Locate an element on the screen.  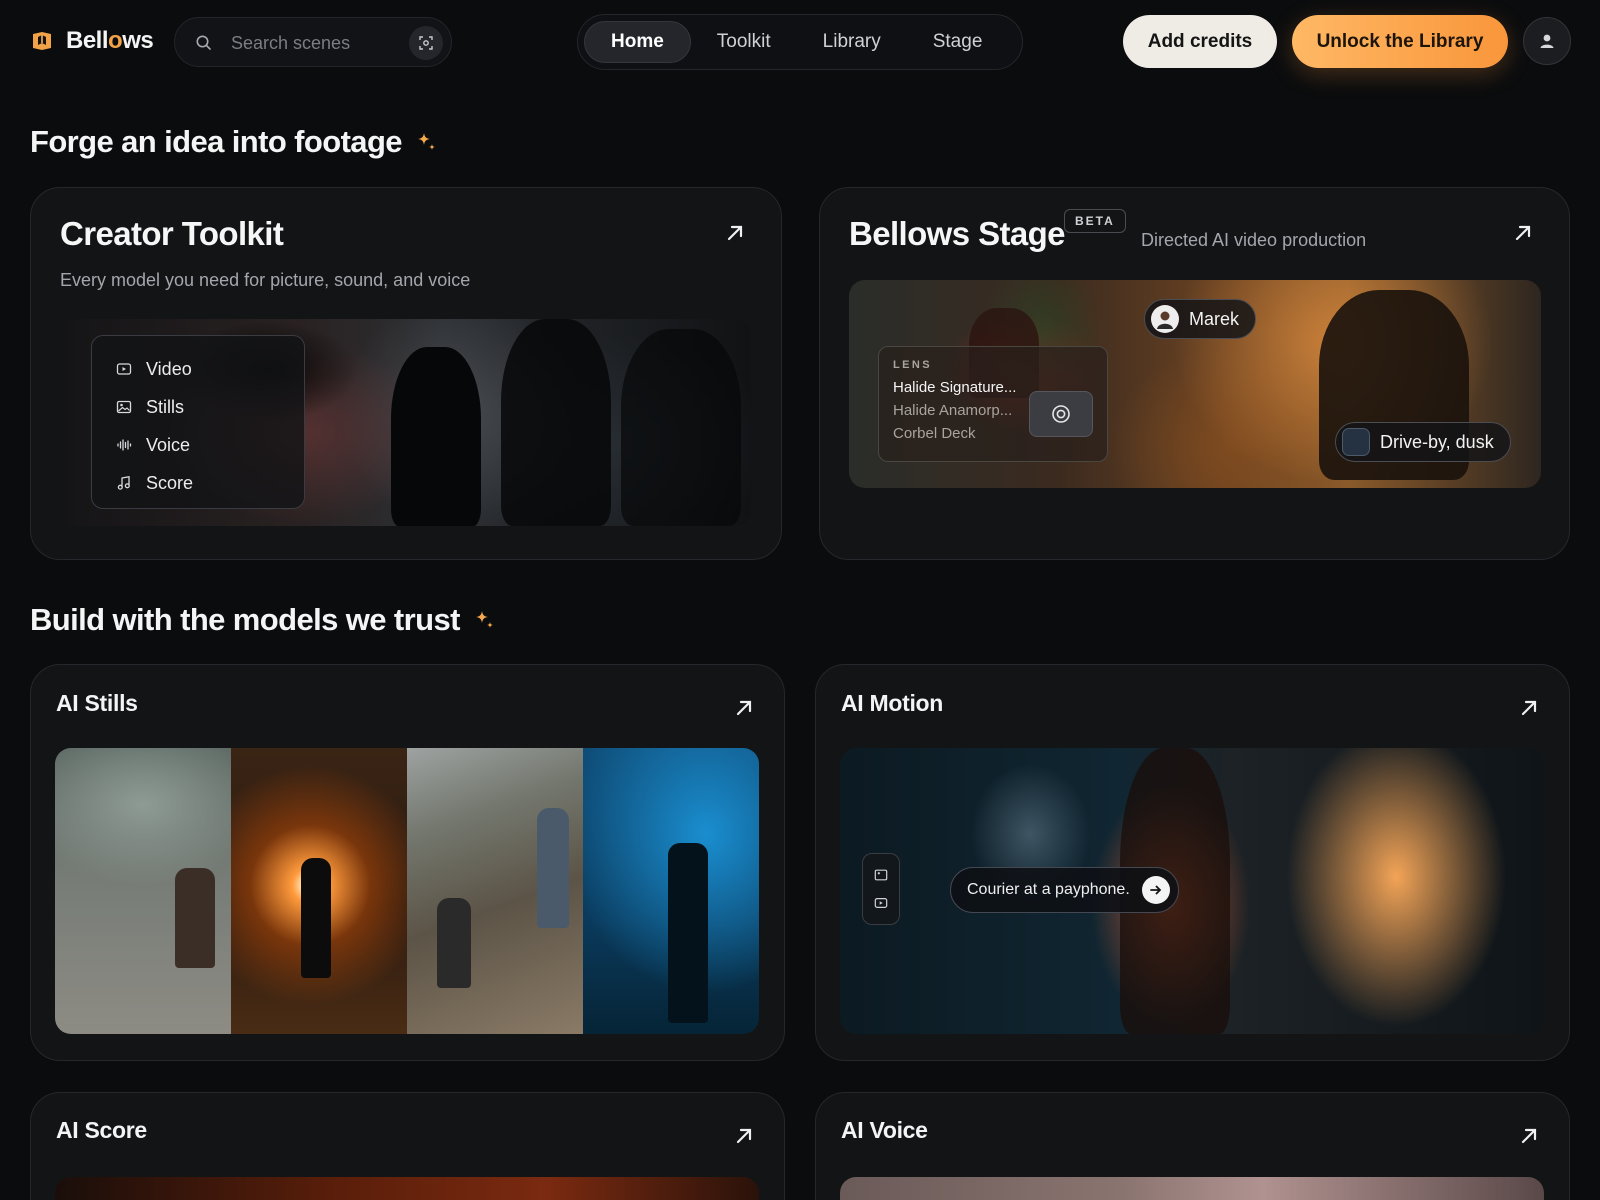
person-avatar-icon is located at coordinates (1165, 320).